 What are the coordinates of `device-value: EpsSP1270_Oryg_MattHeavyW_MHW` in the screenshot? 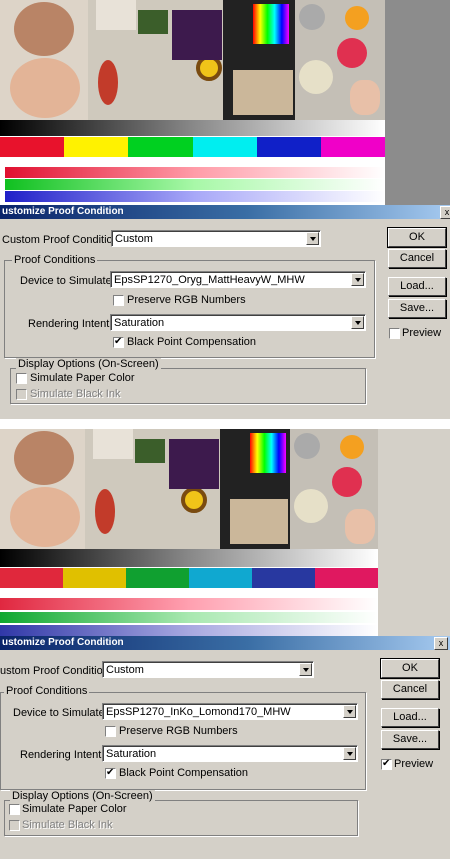 It's located at (209, 280).